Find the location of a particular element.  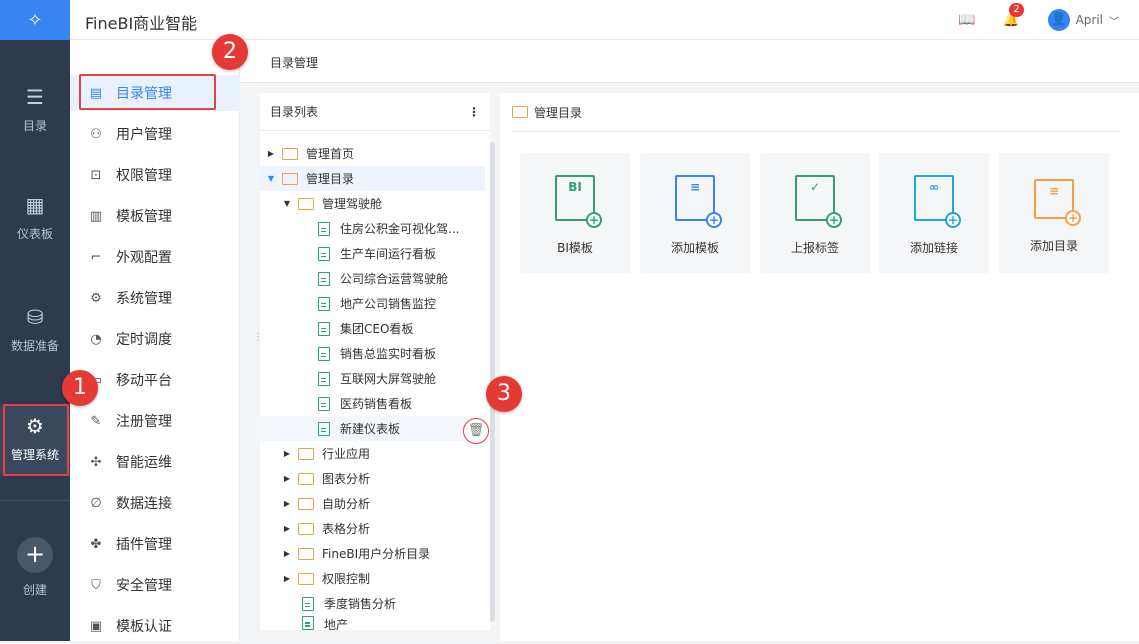

tree-item-label: 地产 is located at coordinates (336, 624).